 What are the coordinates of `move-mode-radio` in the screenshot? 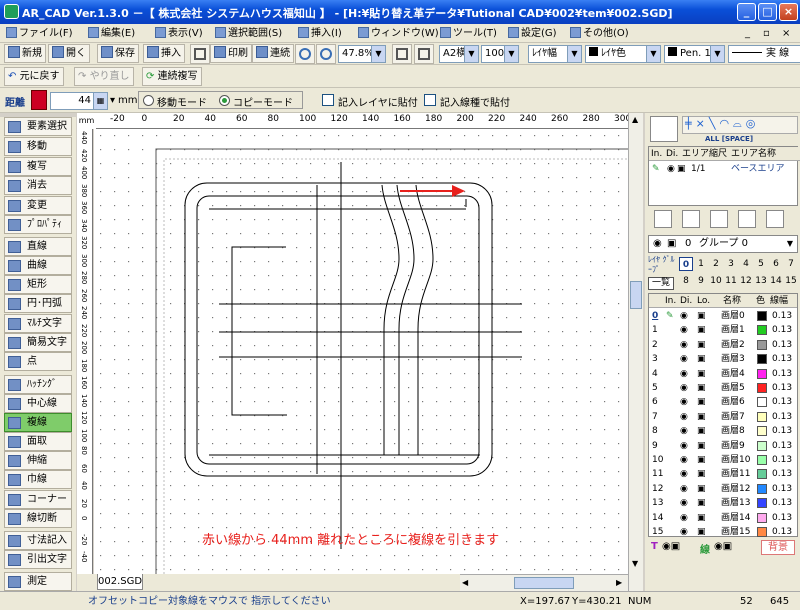 It's located at (148, 100).